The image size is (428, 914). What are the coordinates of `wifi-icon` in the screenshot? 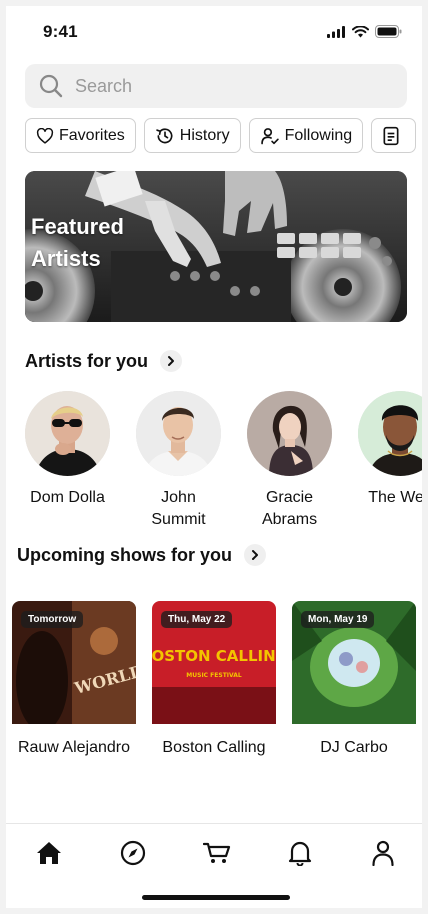 It's located at (360, 31).